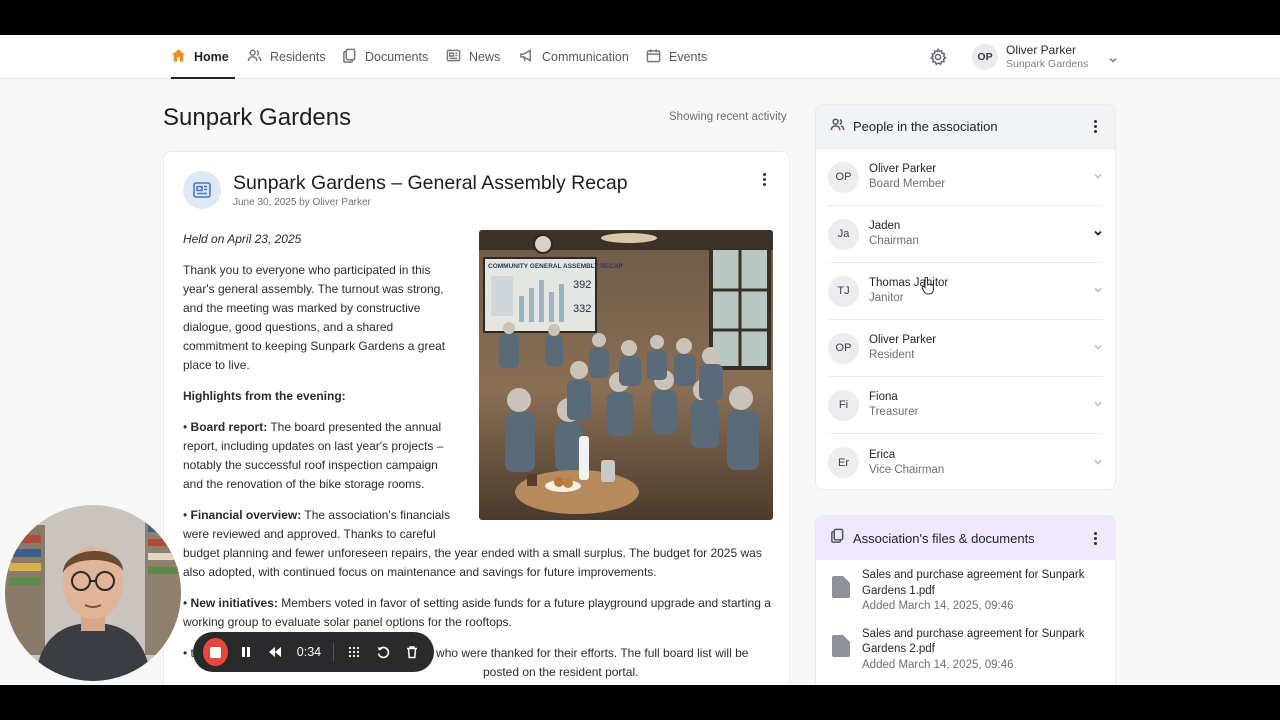  What do you see at coordinates (843, 462) in the screenshot?
I see `avatar: Er` at bounding box center [843, 462].